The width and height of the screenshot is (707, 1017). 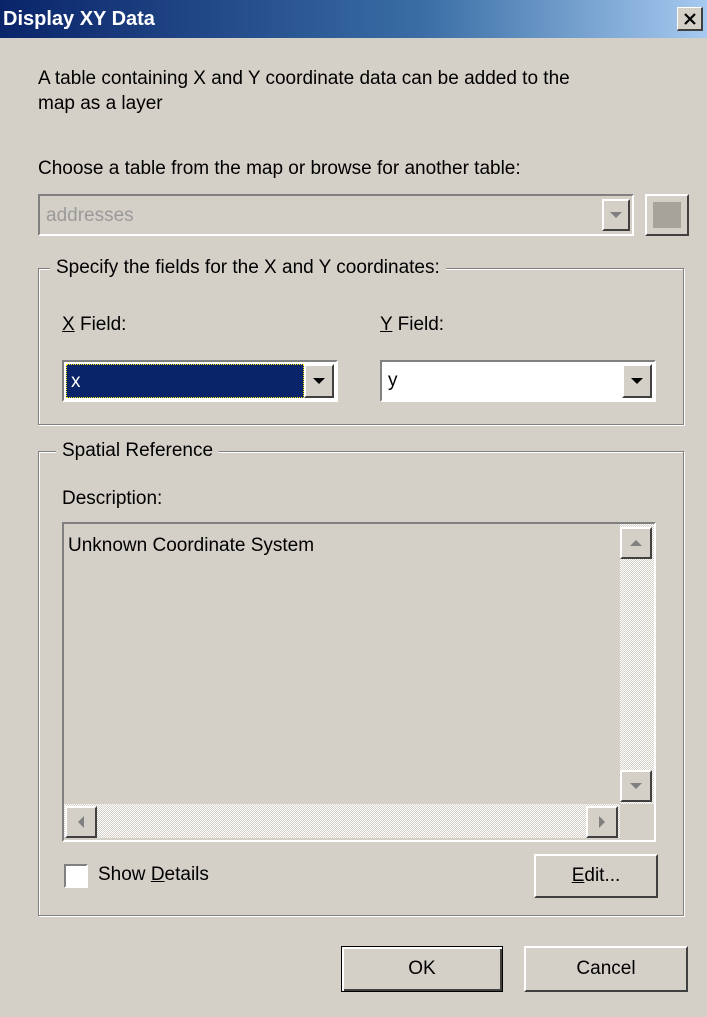 I want to click on scroll-left-button, so click(x=81, y=822).